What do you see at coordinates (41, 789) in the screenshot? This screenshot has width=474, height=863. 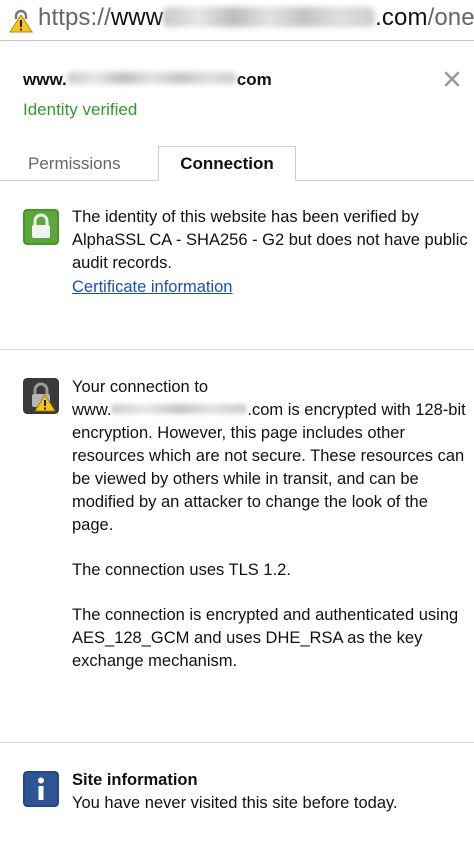 I see `info-icon` at bounding box center [41, 789].